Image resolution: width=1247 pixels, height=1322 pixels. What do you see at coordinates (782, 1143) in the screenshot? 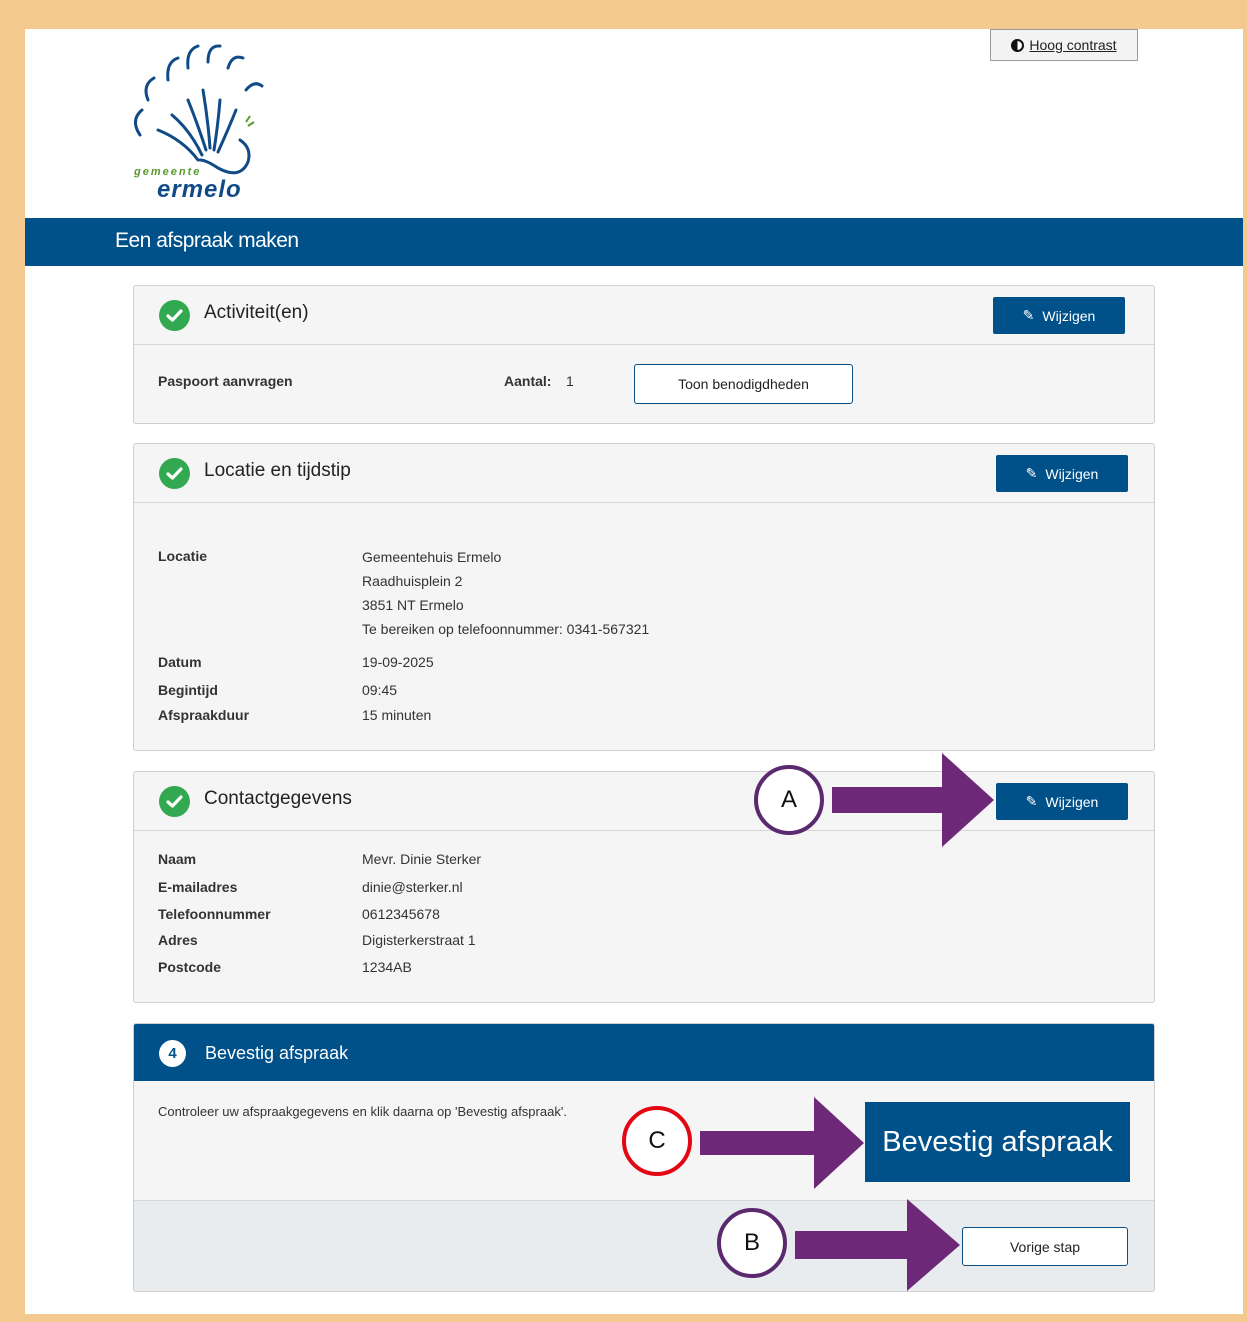
I see `annotation-arrow-c` at bounding box center [782, 1143].